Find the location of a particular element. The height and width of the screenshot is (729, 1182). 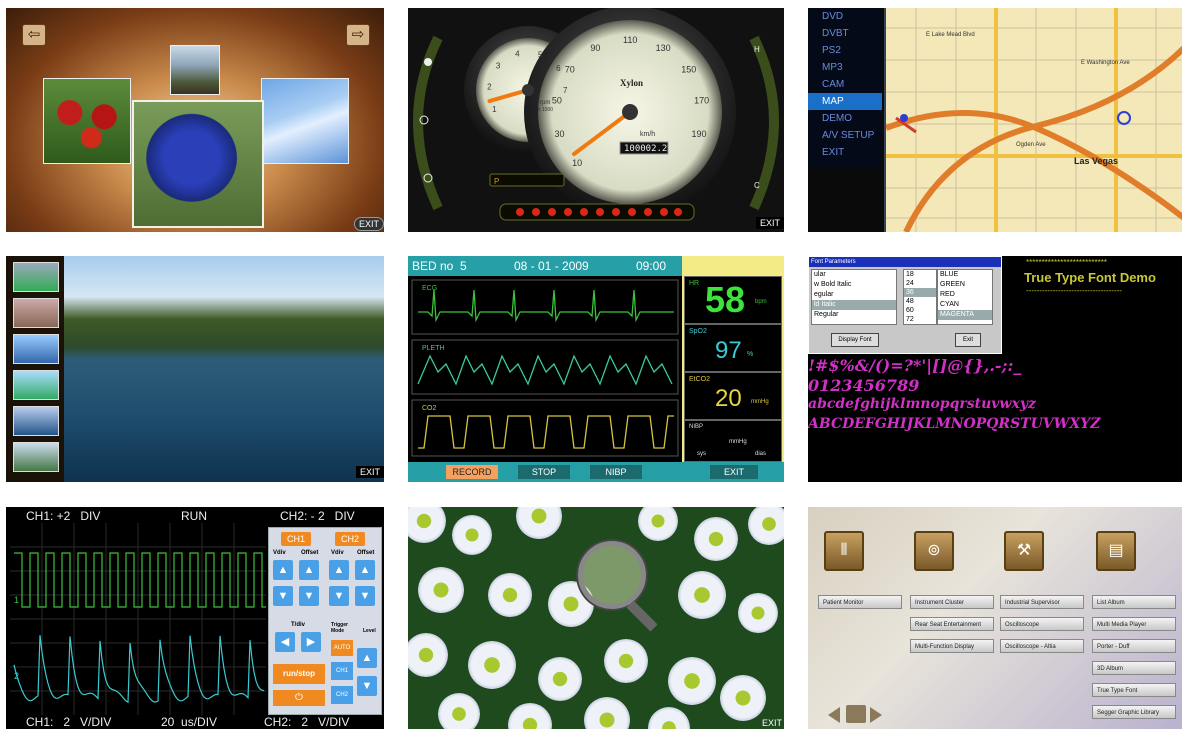

size-option: 36 is located at coordinates (920, 292).